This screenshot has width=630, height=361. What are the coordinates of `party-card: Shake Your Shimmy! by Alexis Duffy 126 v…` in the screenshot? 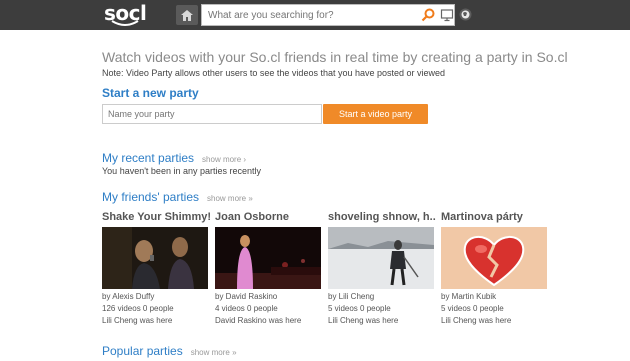 It's located at (156, 268).